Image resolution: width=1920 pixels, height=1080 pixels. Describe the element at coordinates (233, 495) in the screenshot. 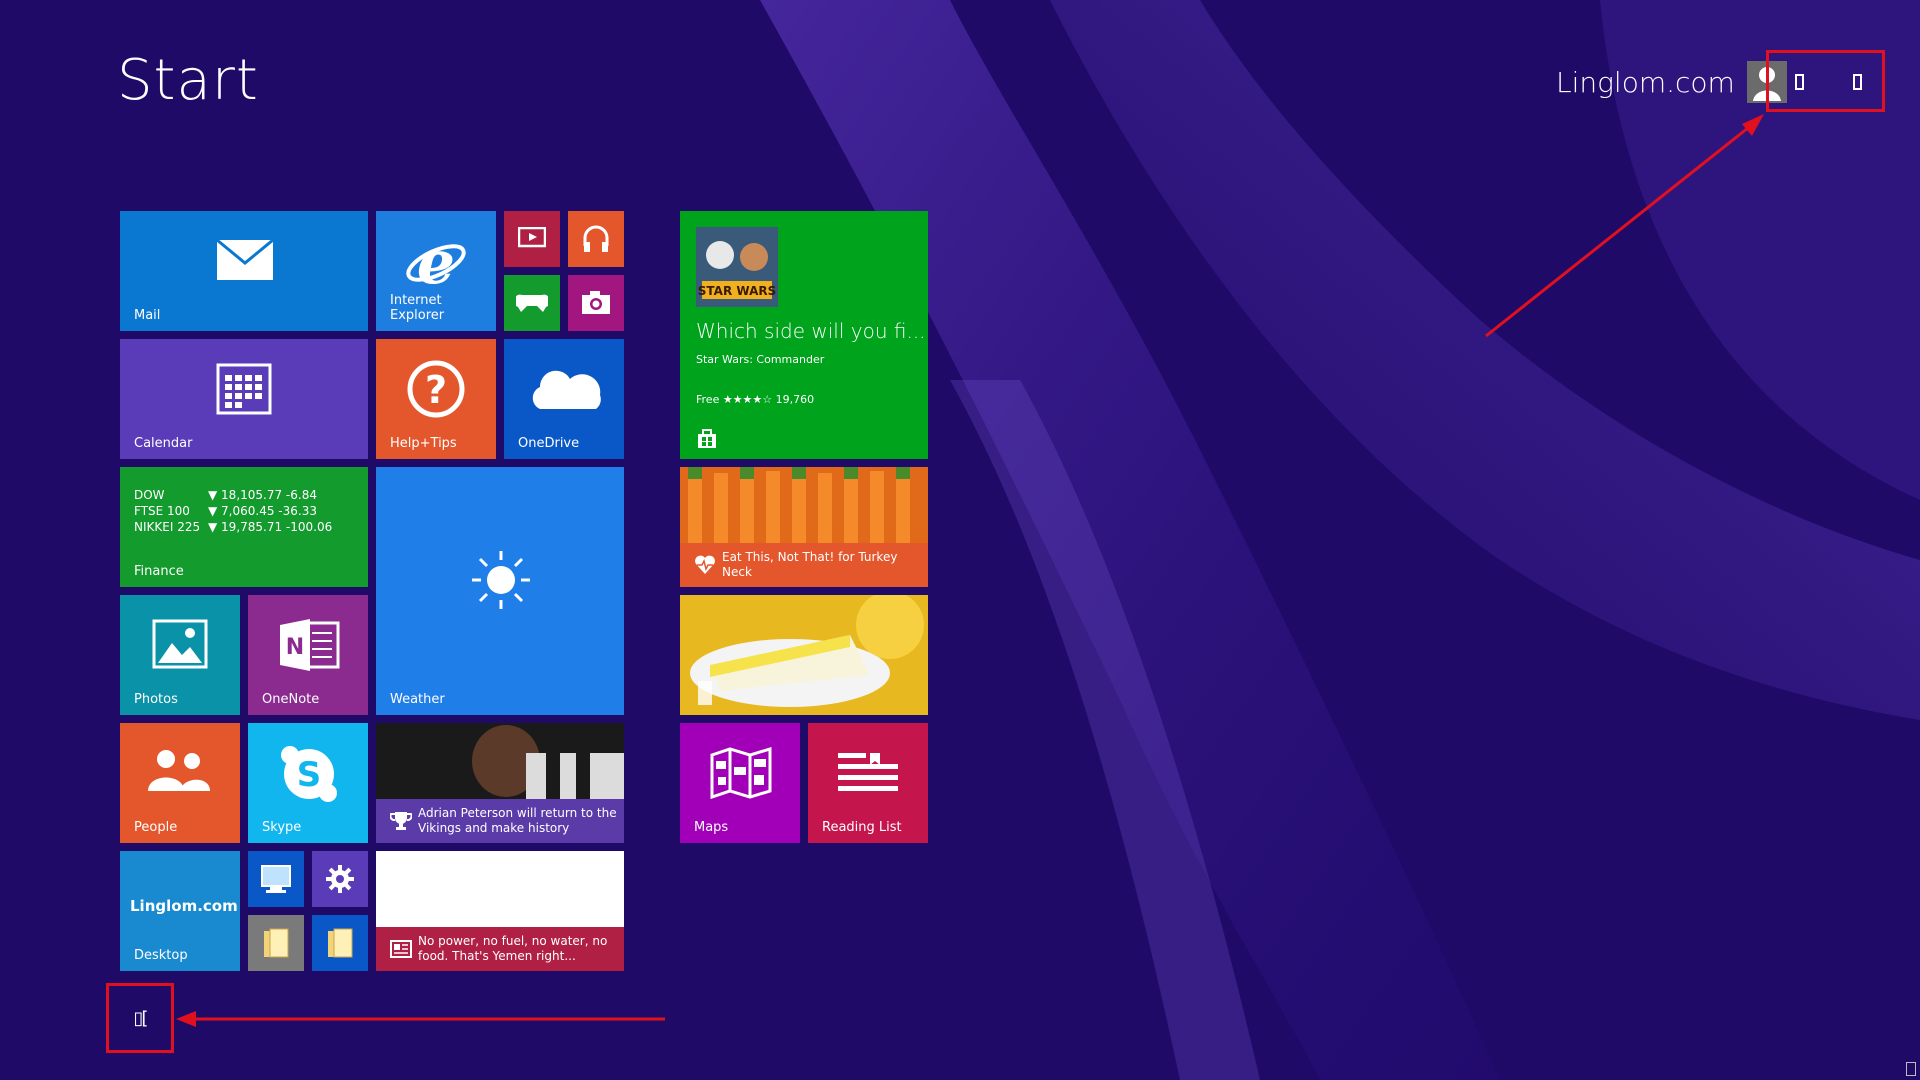

I see `finance-row: DOW▼ 18,105.77 -6.84` at that location.